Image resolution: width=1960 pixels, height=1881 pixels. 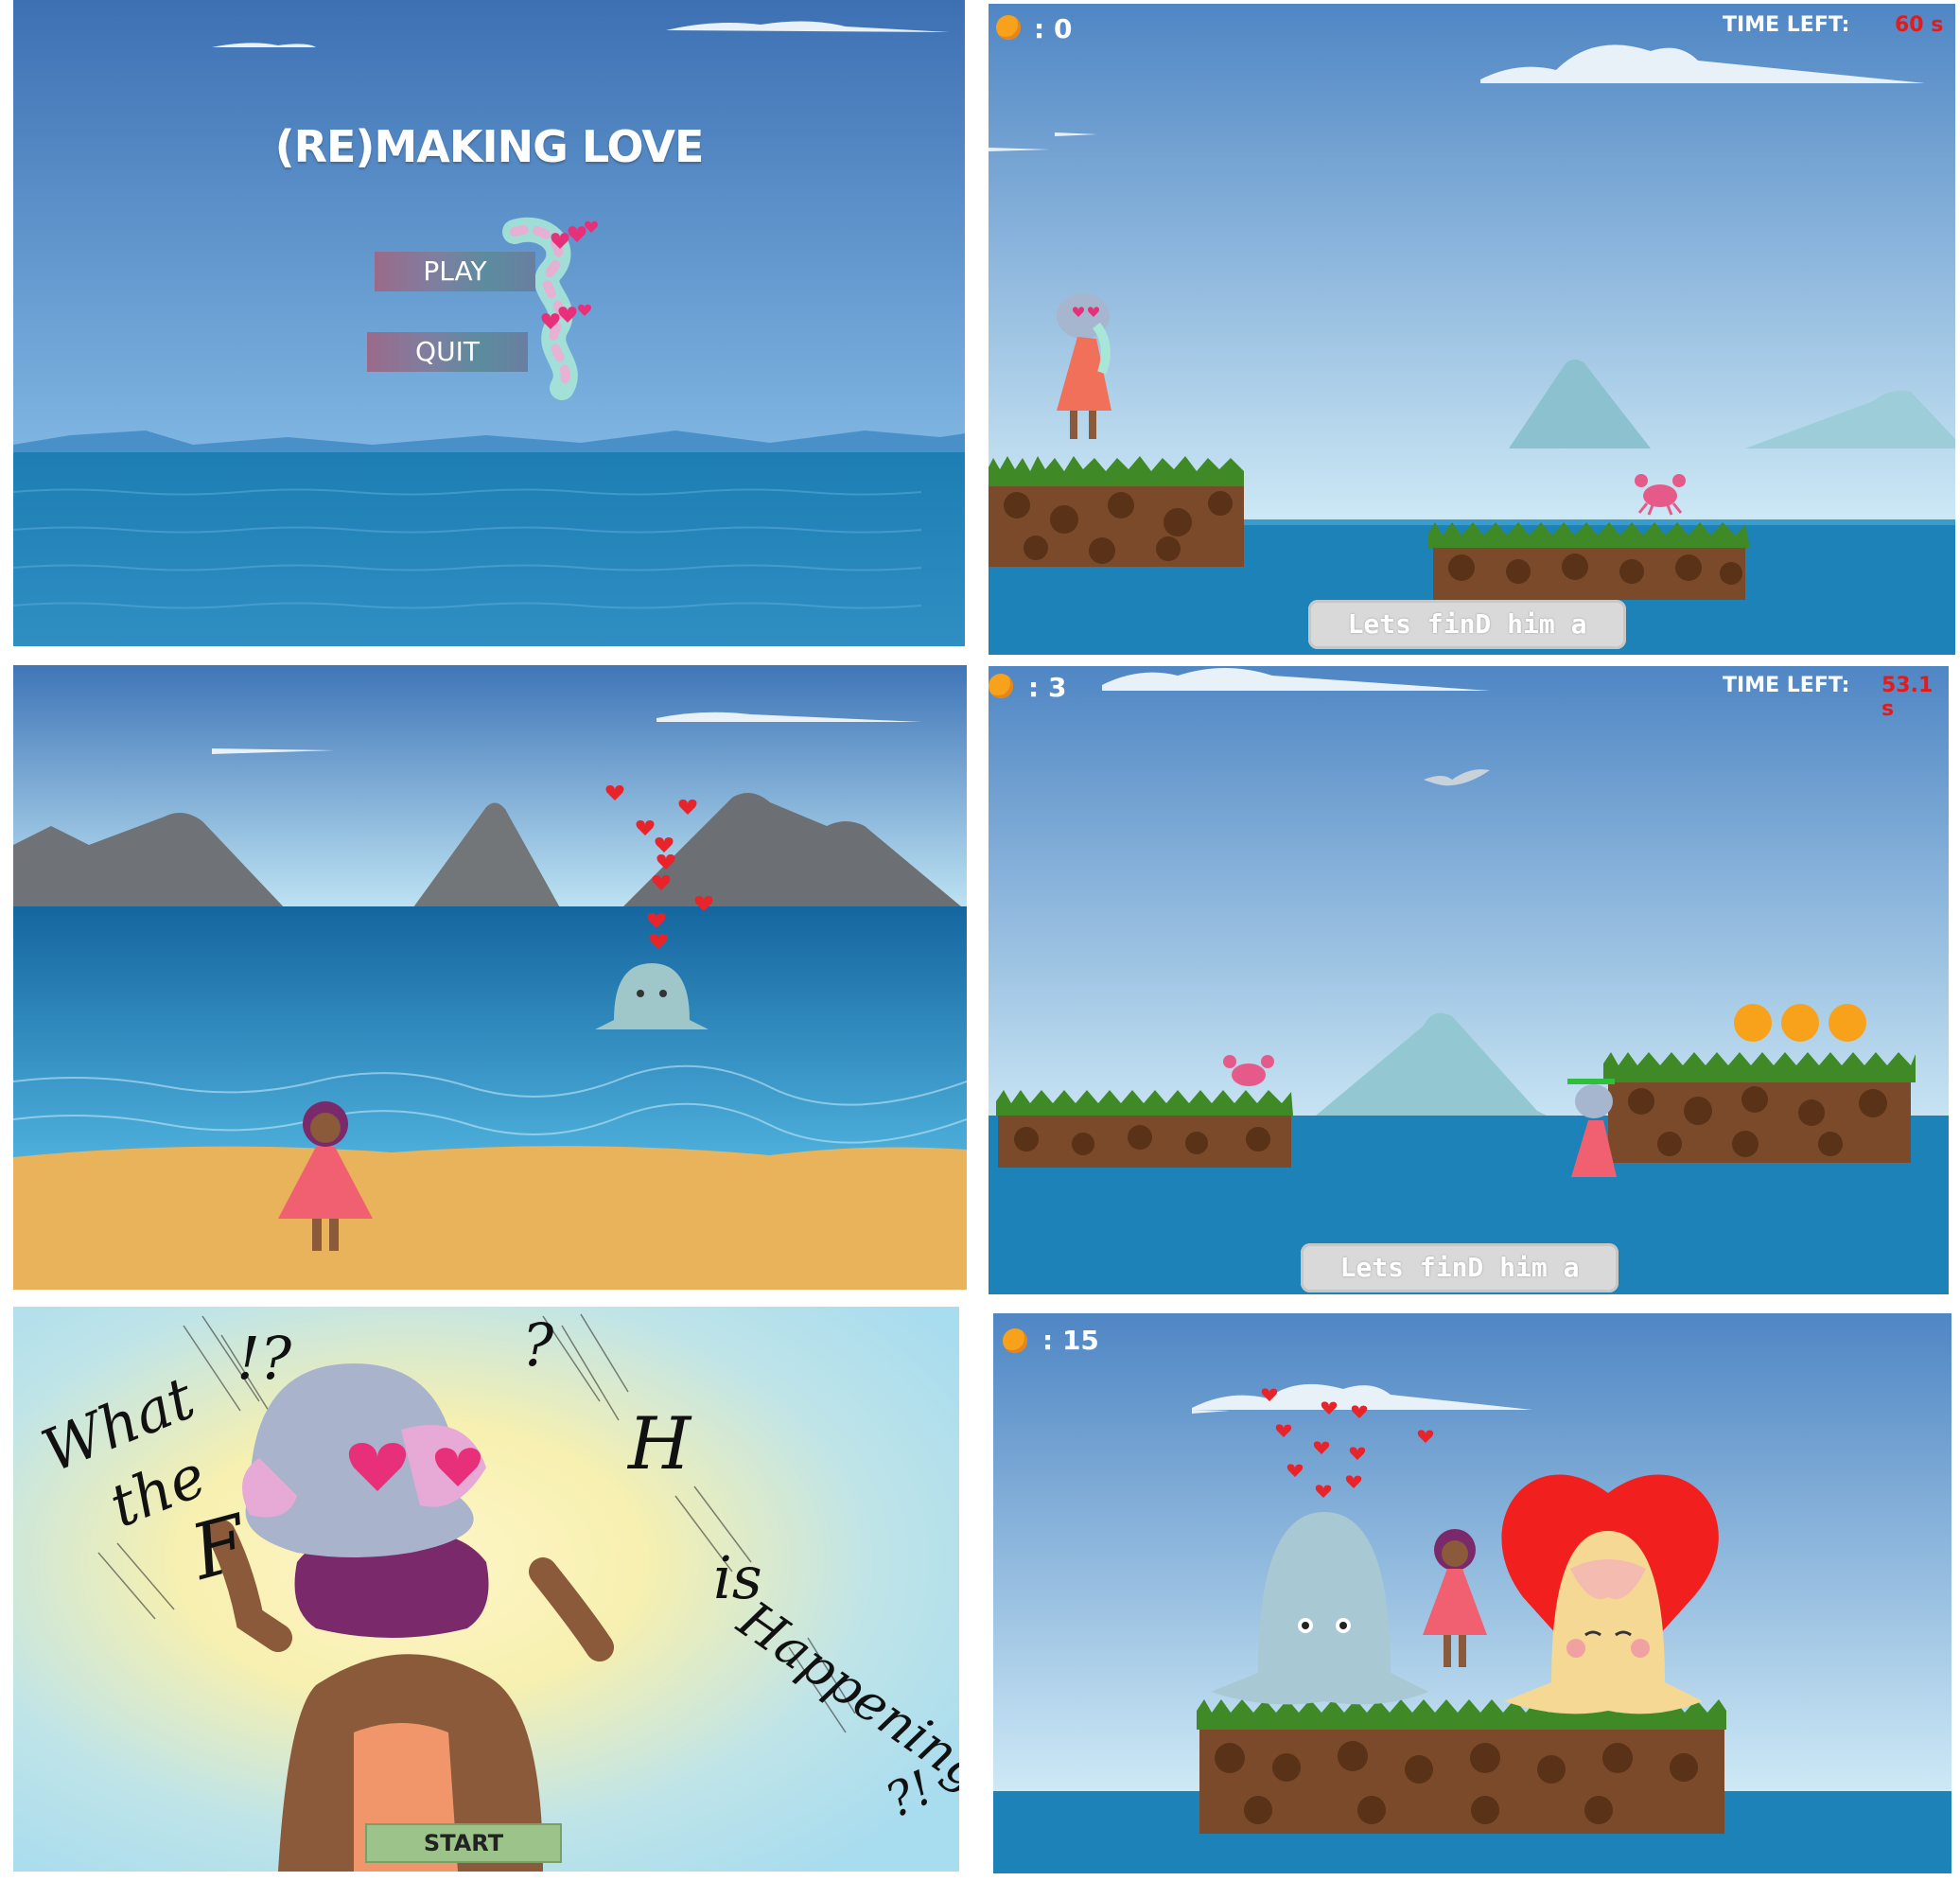 I want to click on coin-counter: : 15, so click(x=1070, y=1341).